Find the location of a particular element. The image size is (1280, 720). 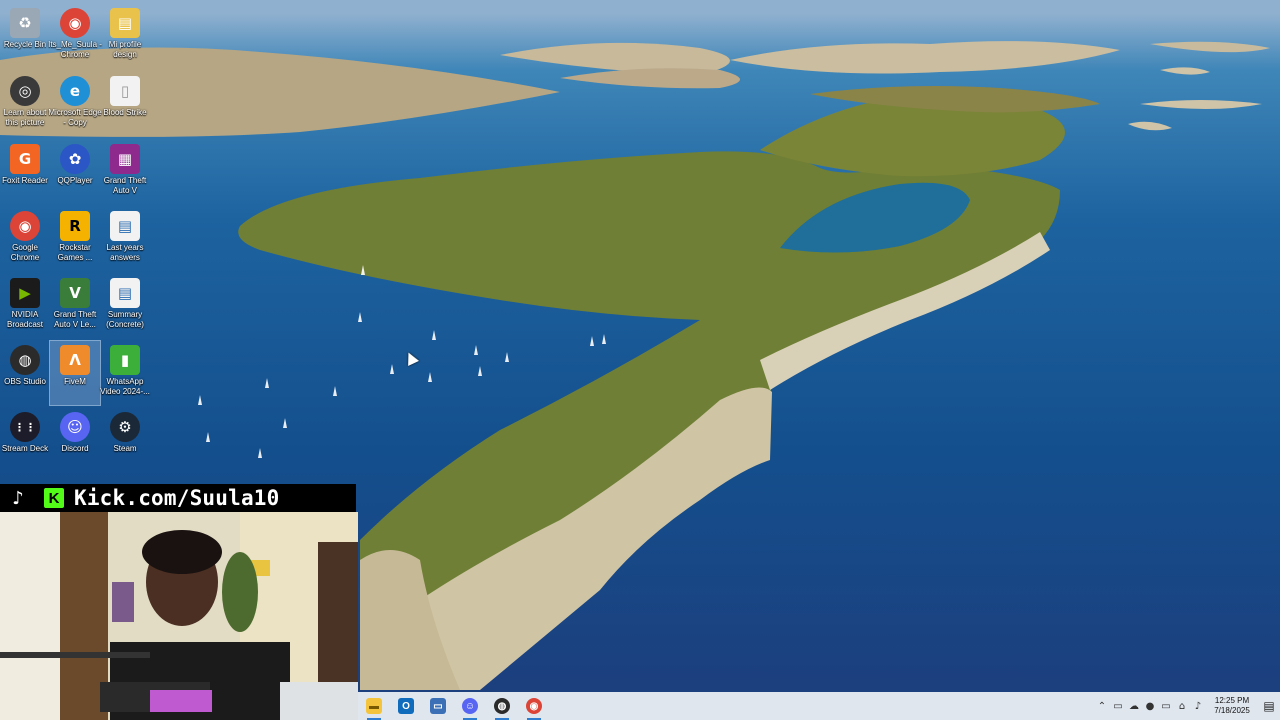

desktop-icon-nvidia-broadcast: ▶ NVIDIA Broadcast is located at coordinates (25, 306).